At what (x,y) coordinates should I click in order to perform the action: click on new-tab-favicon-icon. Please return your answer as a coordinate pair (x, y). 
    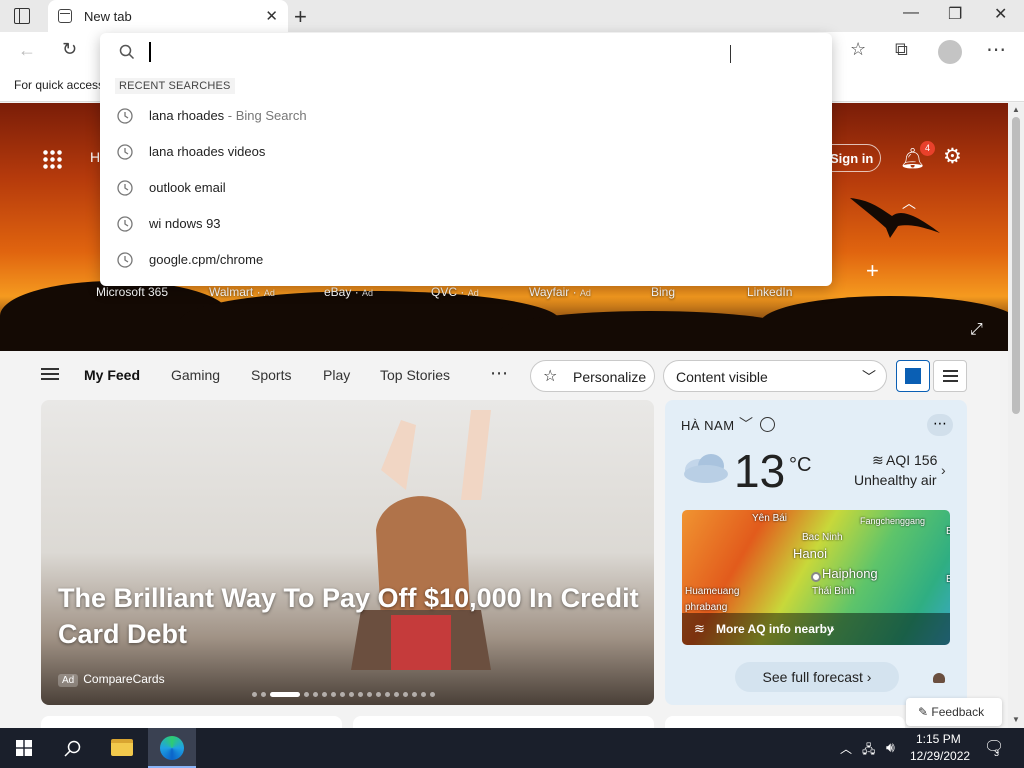
    Looking at the image, I should click on (65, 16).